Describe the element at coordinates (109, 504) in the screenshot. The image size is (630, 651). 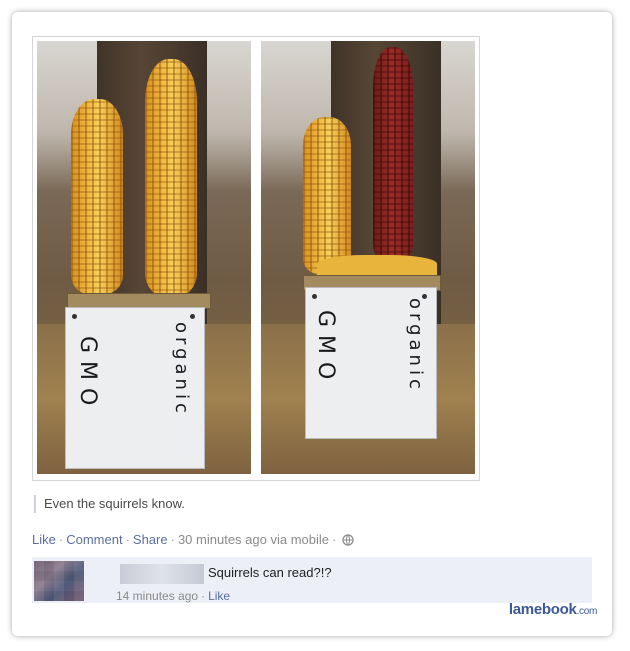
I see `post-caption: Even the squirrels know.` at that location.